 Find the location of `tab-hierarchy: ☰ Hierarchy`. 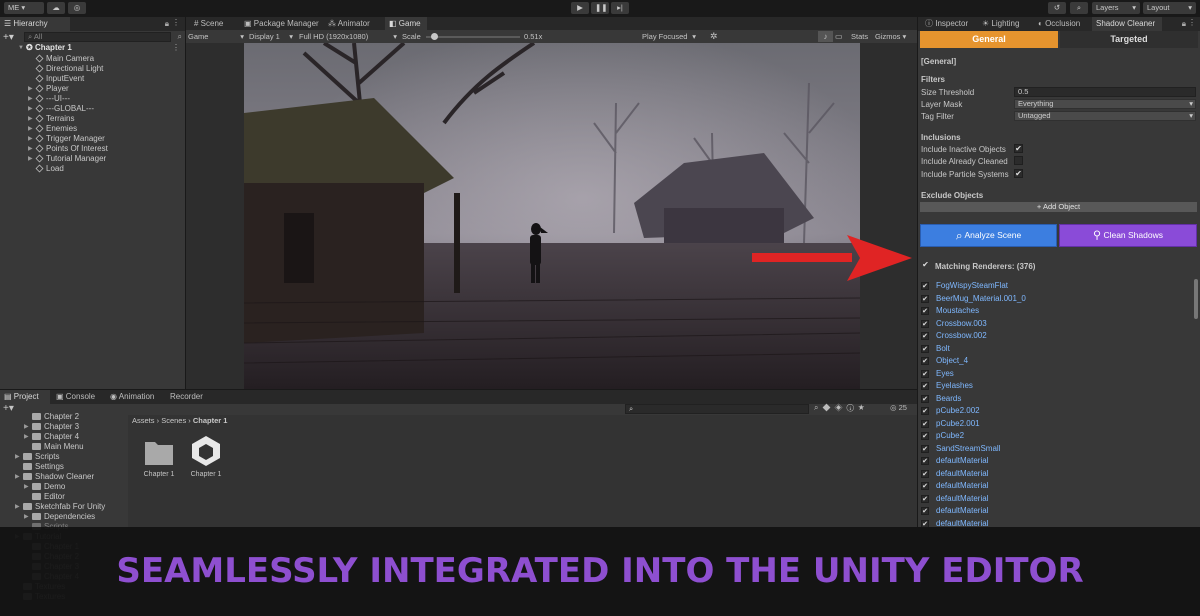

tab-hierarchy: ☰ Hierarchy is located at coordinates (35, 24).